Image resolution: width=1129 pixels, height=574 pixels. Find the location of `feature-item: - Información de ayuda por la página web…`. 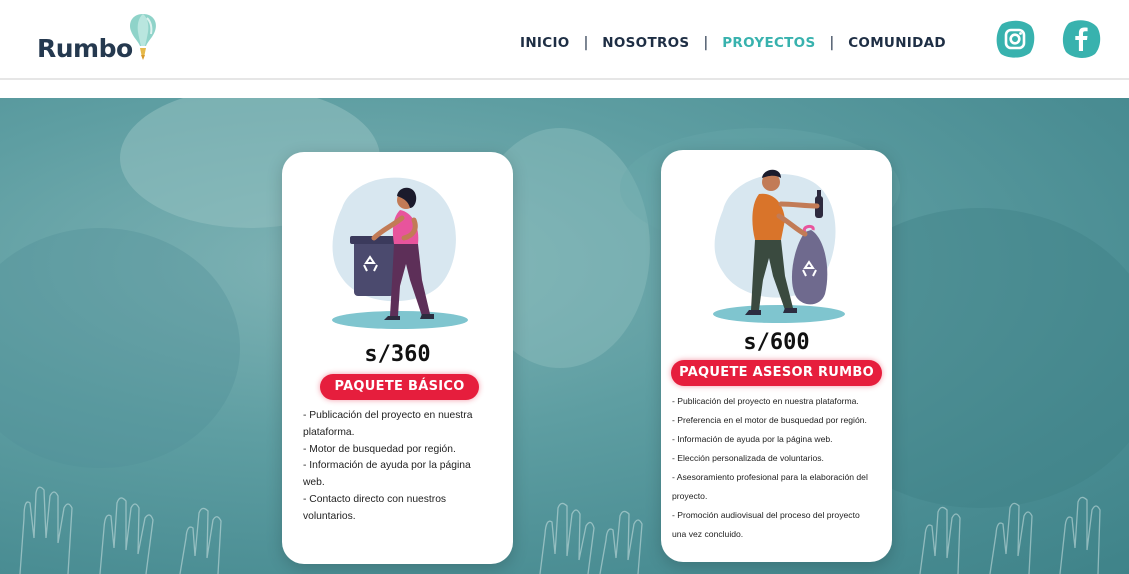

feature-item: - Información de ayuda por la página web… is located at coordinates (752, 439).